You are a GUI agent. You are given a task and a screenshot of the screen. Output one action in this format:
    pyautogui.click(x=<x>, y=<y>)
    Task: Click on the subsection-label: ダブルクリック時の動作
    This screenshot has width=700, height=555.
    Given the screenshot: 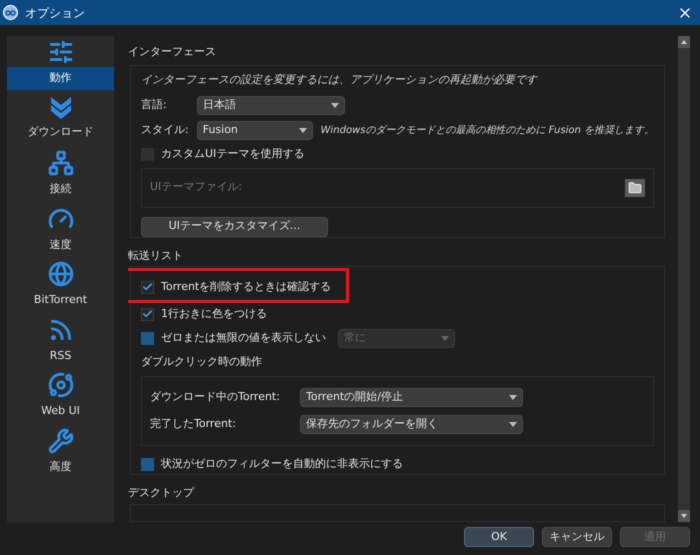 What is the action you would take?
    pyautogui.click(x=202, y=362)
    